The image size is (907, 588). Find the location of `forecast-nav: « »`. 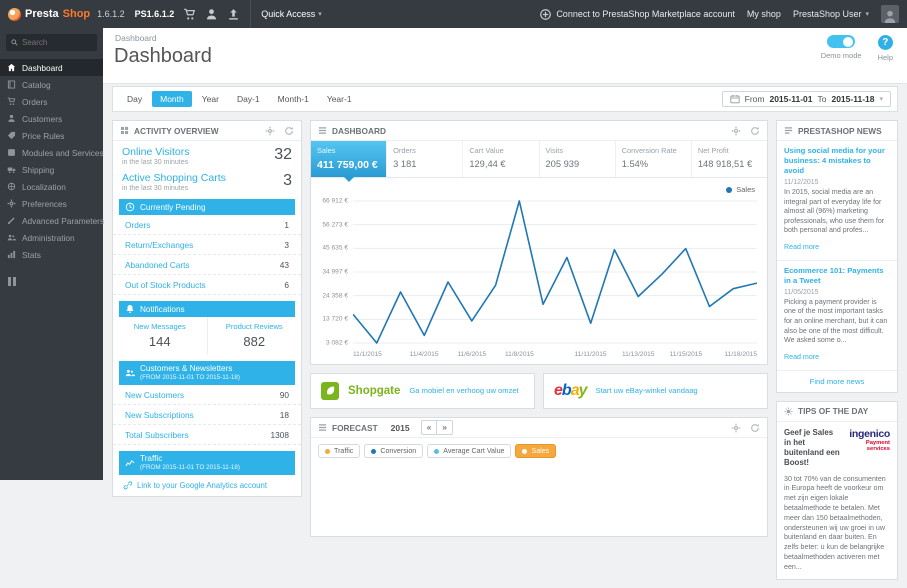

forecast-nav: « » is located at coordinates (437, 427).